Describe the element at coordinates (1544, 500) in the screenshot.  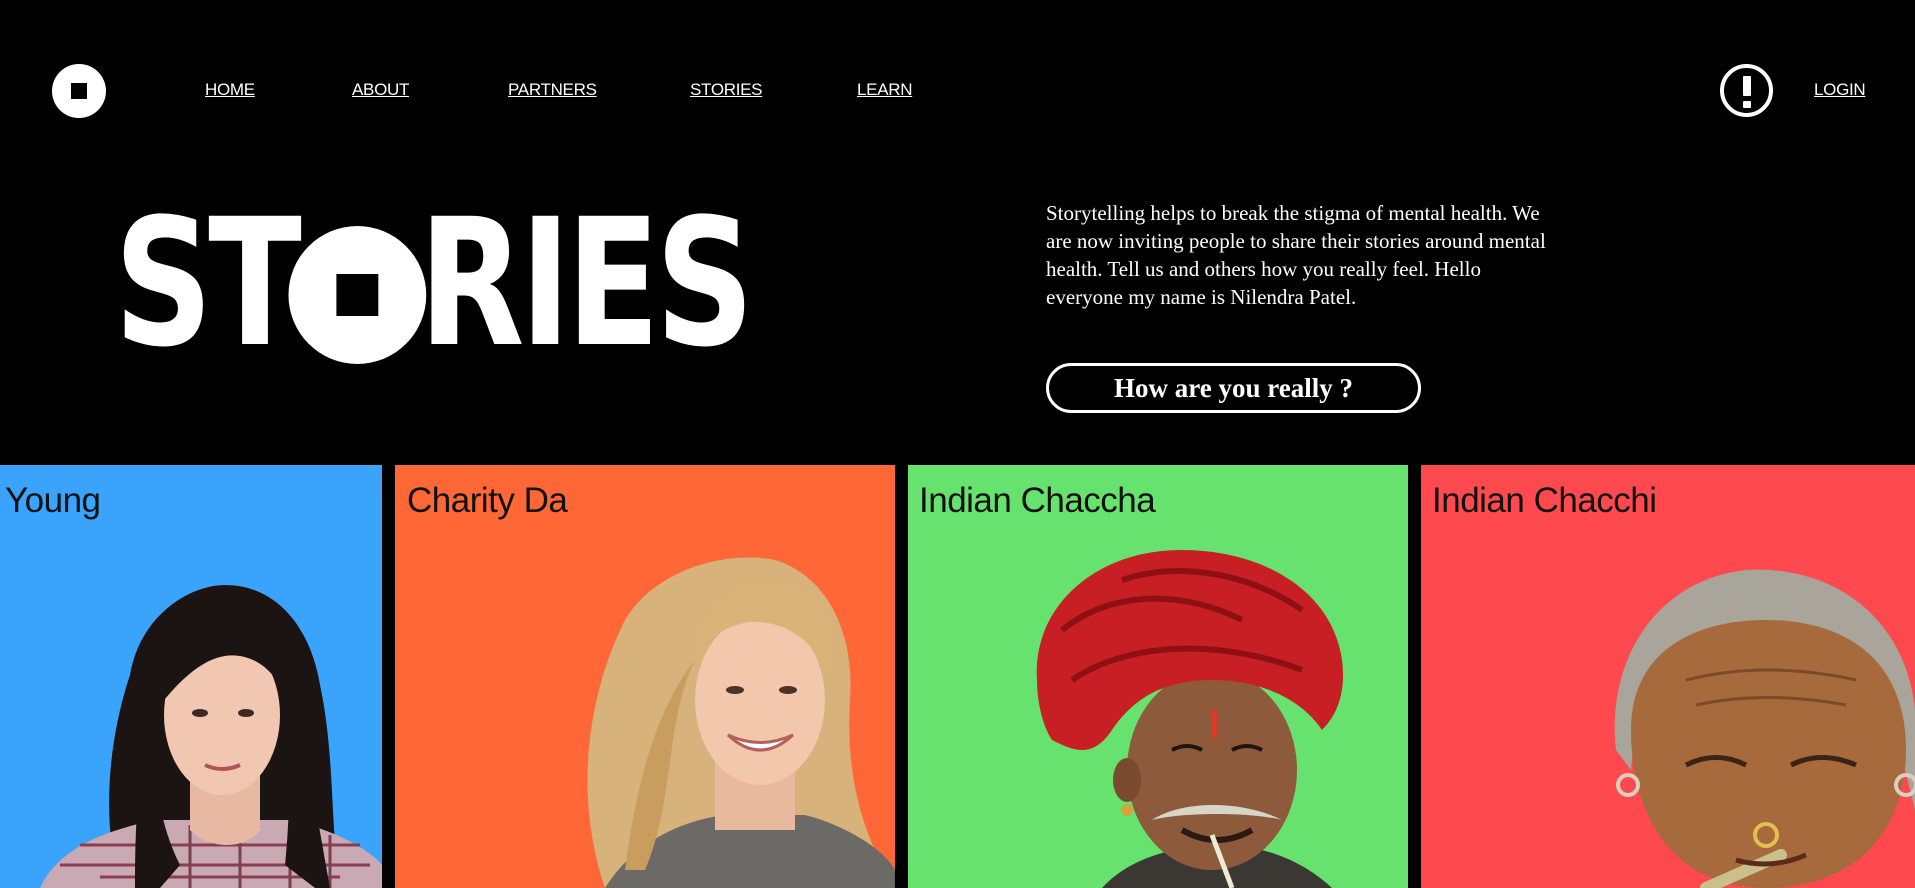
I see `story-card-name: Indian Chacchi` at that location.